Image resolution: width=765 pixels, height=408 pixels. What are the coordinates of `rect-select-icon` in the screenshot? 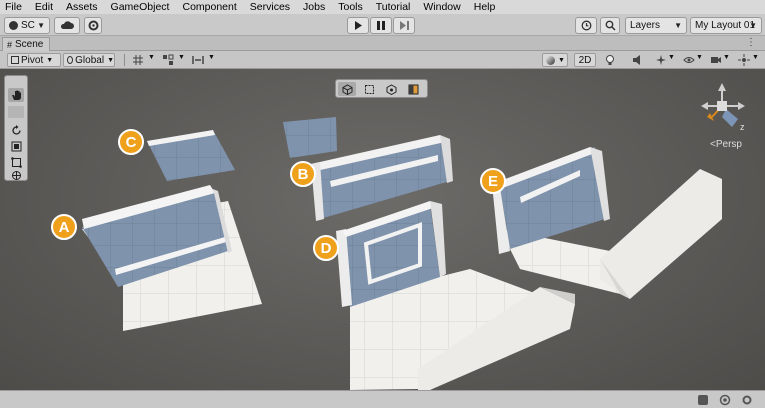 It's located at (369, 89).